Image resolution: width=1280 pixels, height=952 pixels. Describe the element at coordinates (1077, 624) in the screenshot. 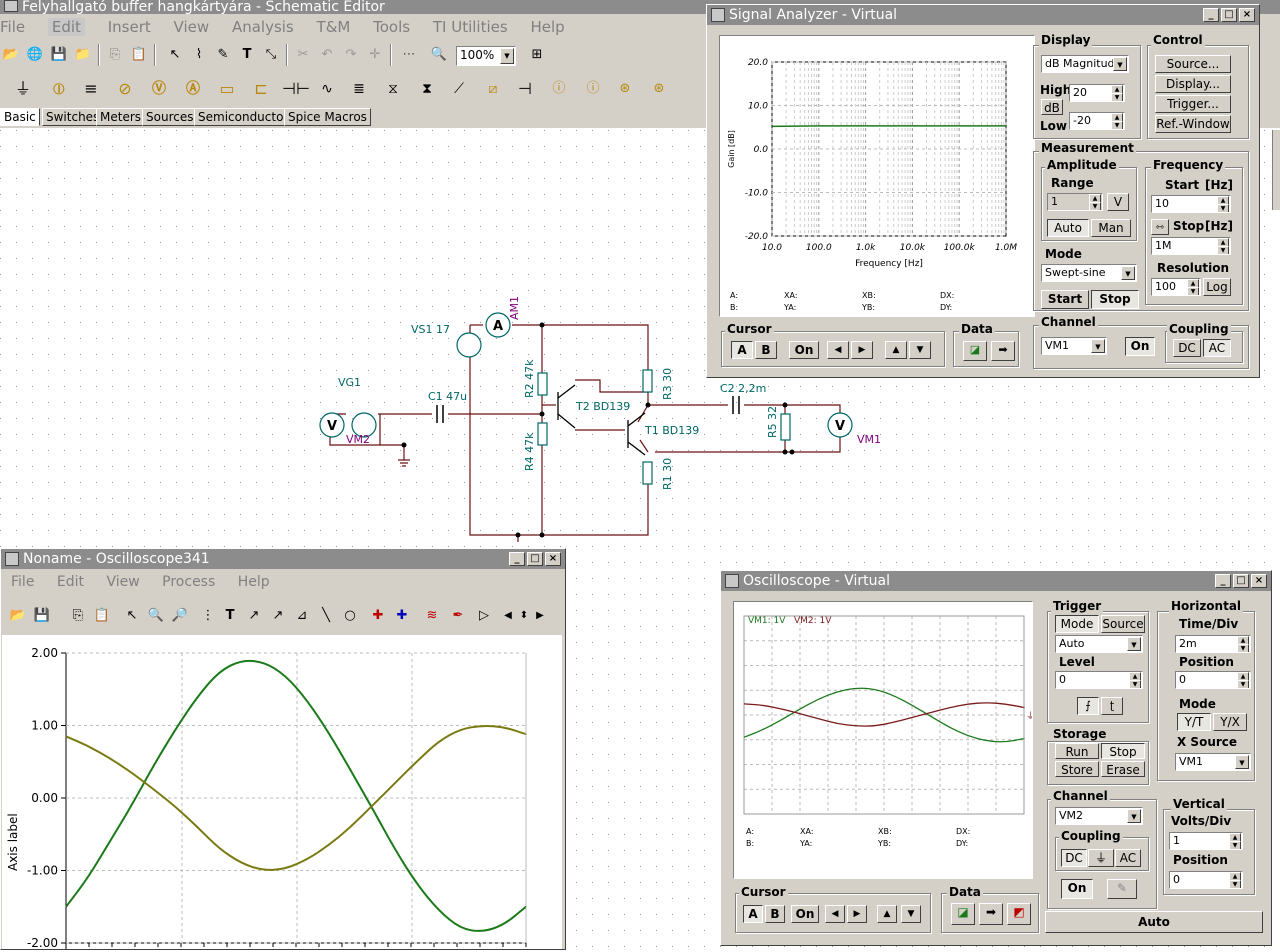

I see `trigger-mode-button: Mode` at that location.